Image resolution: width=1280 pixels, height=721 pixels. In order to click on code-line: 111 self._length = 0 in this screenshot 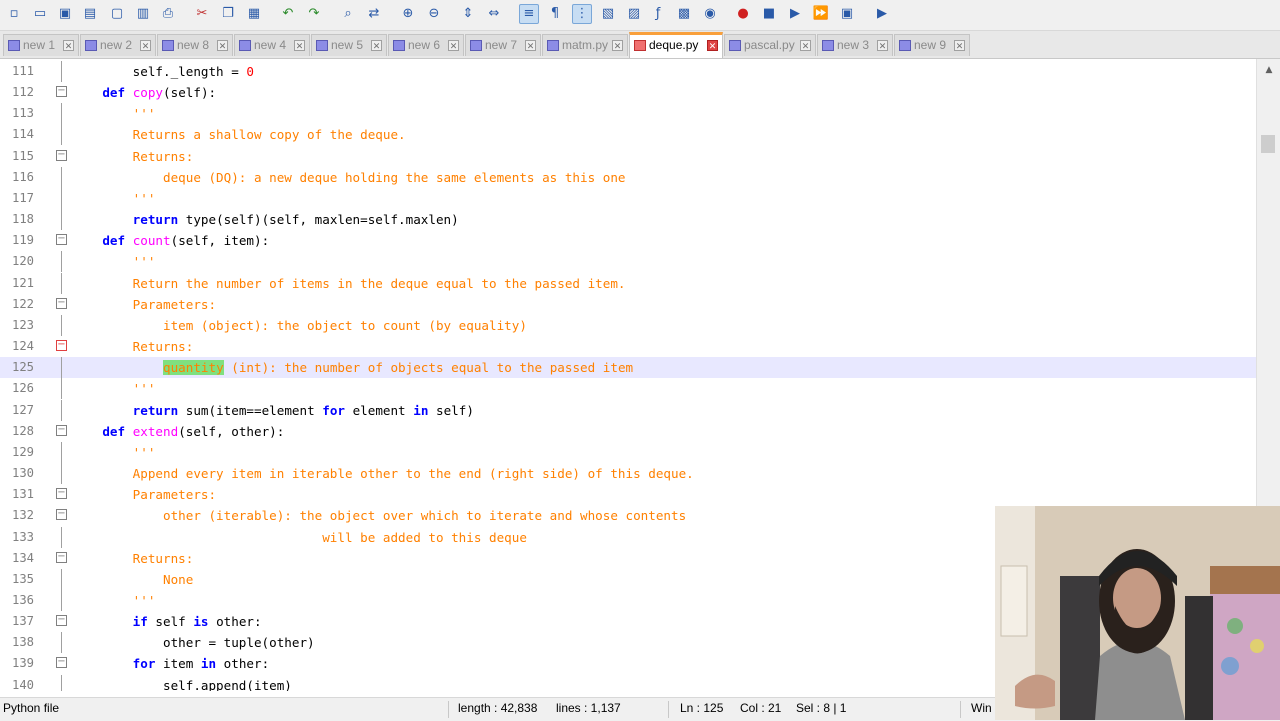, I will do `click(628, 71)`.